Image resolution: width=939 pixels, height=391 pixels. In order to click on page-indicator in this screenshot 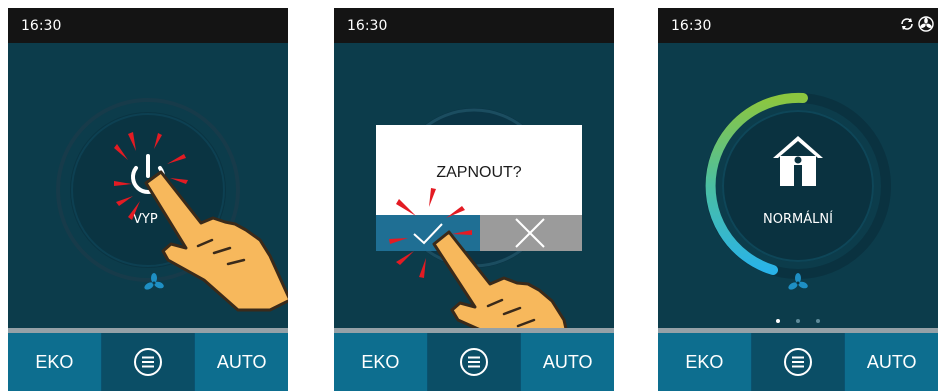, I will do `click(798, 321)`.